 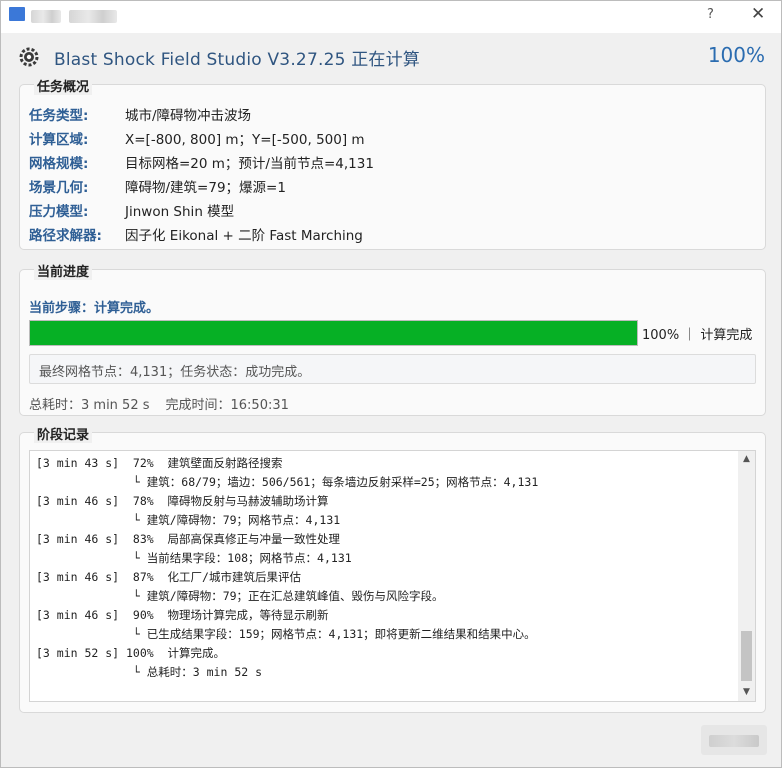 What do you see at coordinates (194, 558) in the screenshot?
I see `log-line: └ 当前结果字段：108；网格节点：4,131` at bounding box center [194, 558].